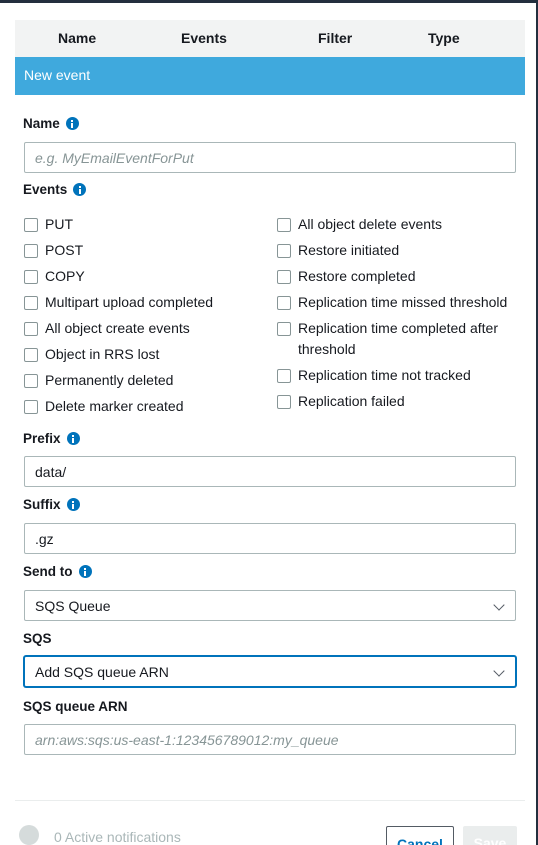 This screenshot has width=538, height=845. Describe the element at coordinates (351, 401) in the screenshot. I see `checkbox-label: Replication failed` at that location.